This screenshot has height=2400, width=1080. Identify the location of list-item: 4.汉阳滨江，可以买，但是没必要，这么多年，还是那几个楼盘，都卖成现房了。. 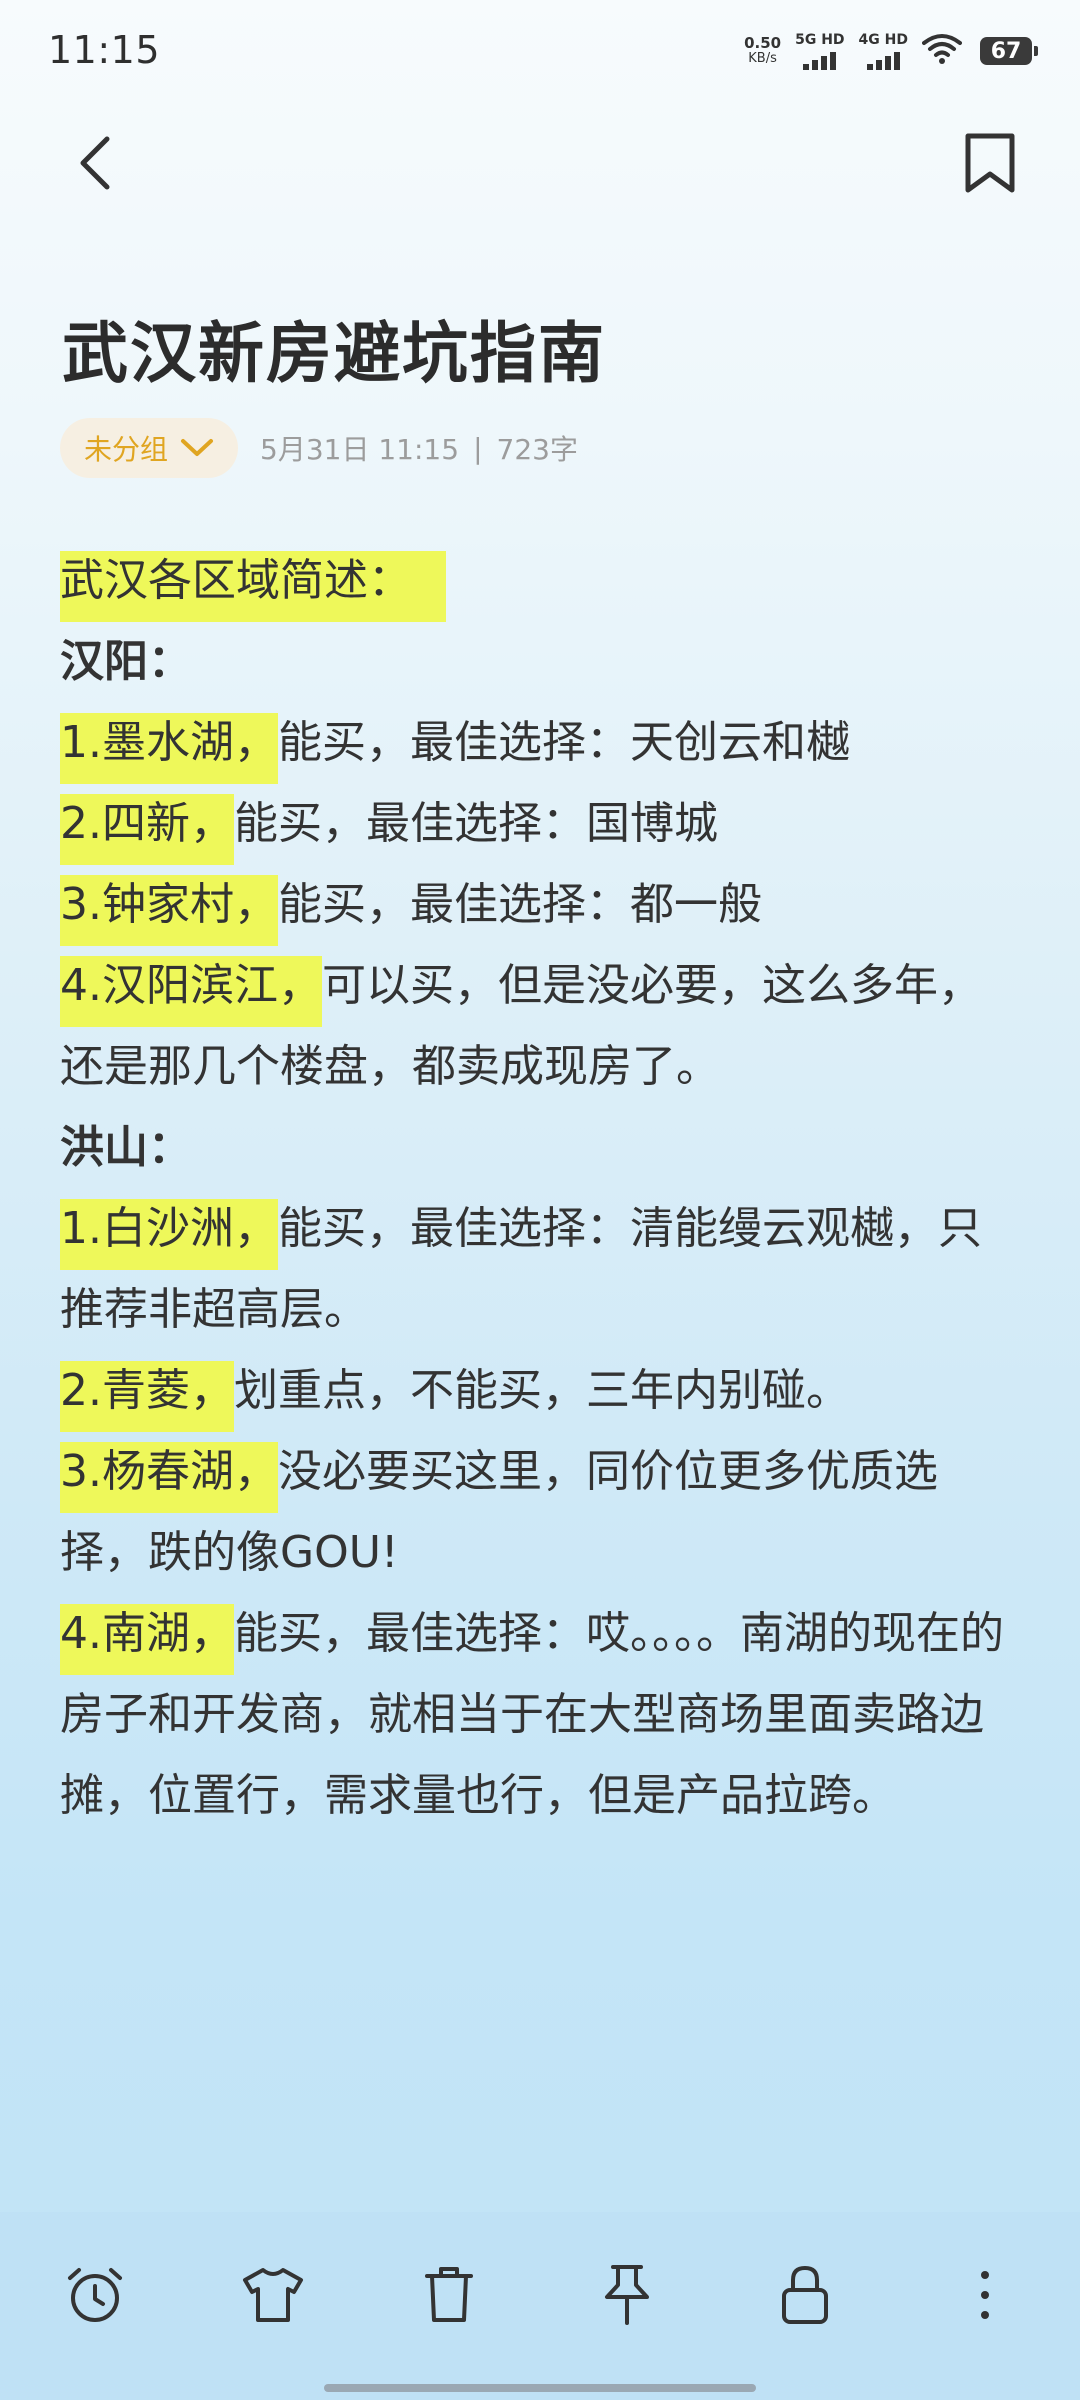
(540, 1026).